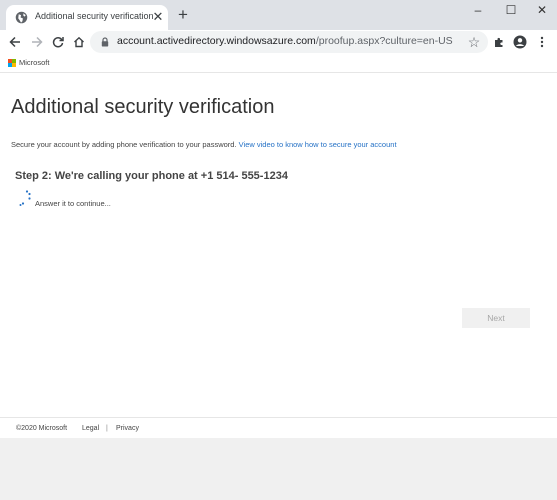 This screenshot has width=557, height=500. I want to click on profile-icon, so click(520, 42).